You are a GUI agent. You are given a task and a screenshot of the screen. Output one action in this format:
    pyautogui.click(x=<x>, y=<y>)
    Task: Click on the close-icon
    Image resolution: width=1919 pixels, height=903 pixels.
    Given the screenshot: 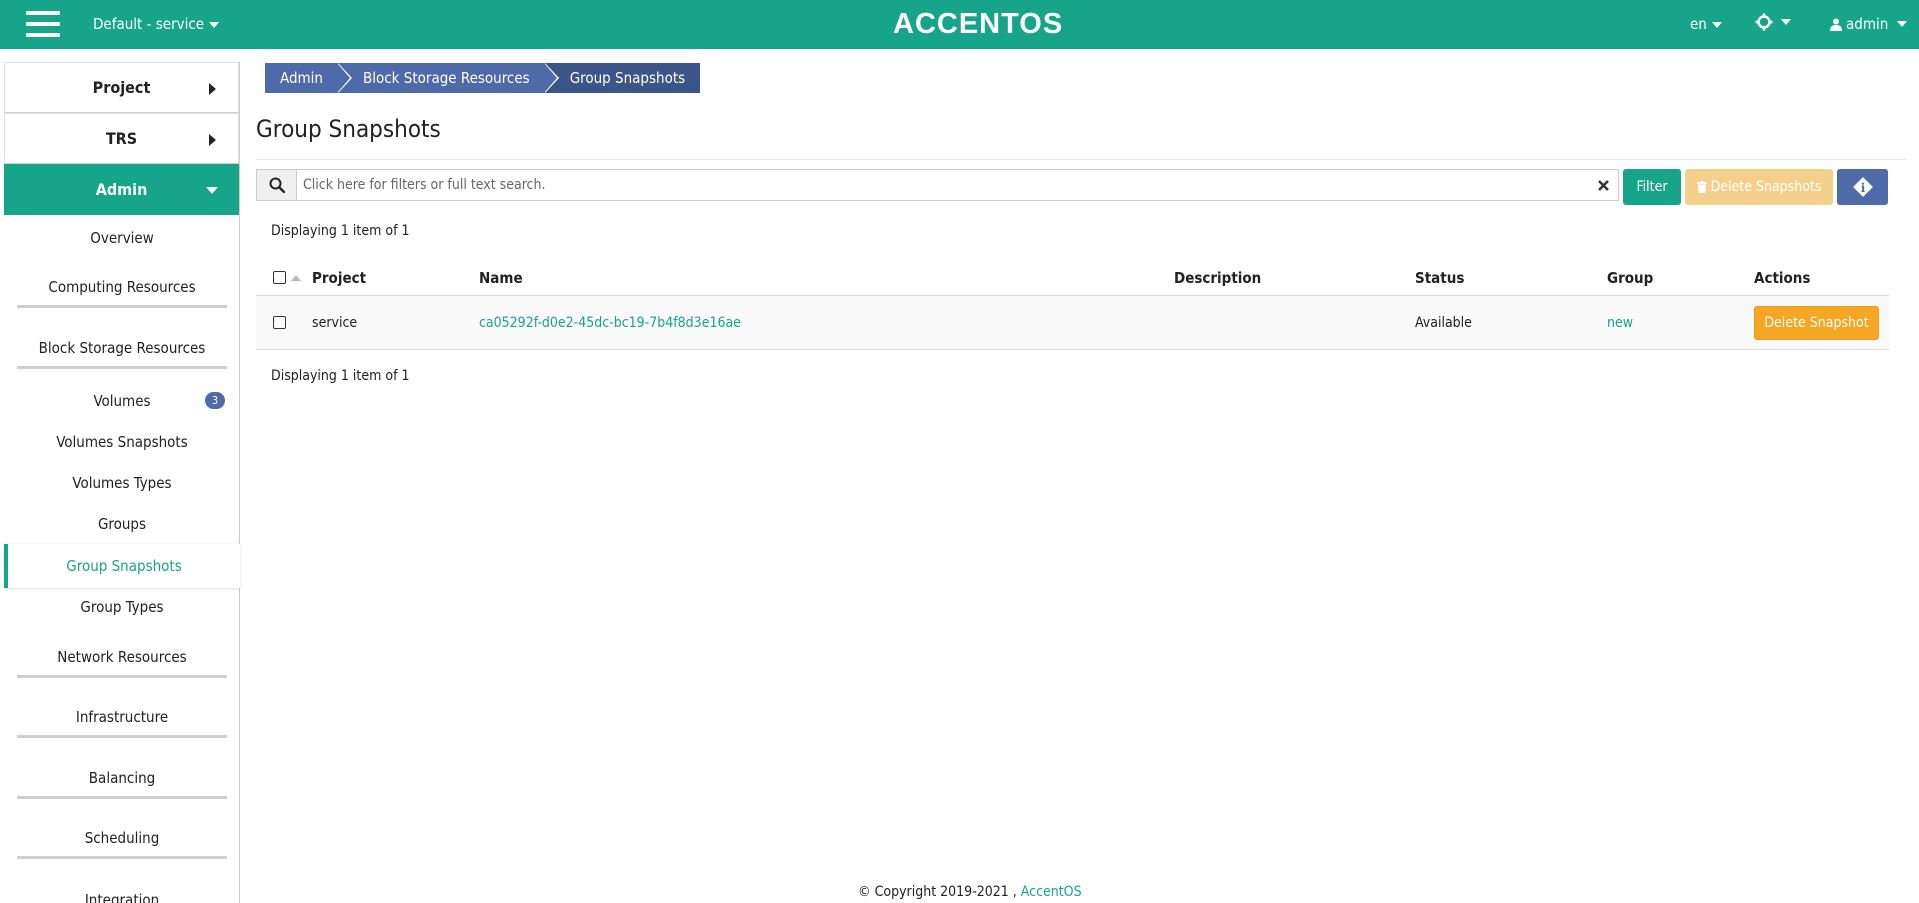 What is the action you would take?
    pyautogui.click(x=1603, y=185)
    